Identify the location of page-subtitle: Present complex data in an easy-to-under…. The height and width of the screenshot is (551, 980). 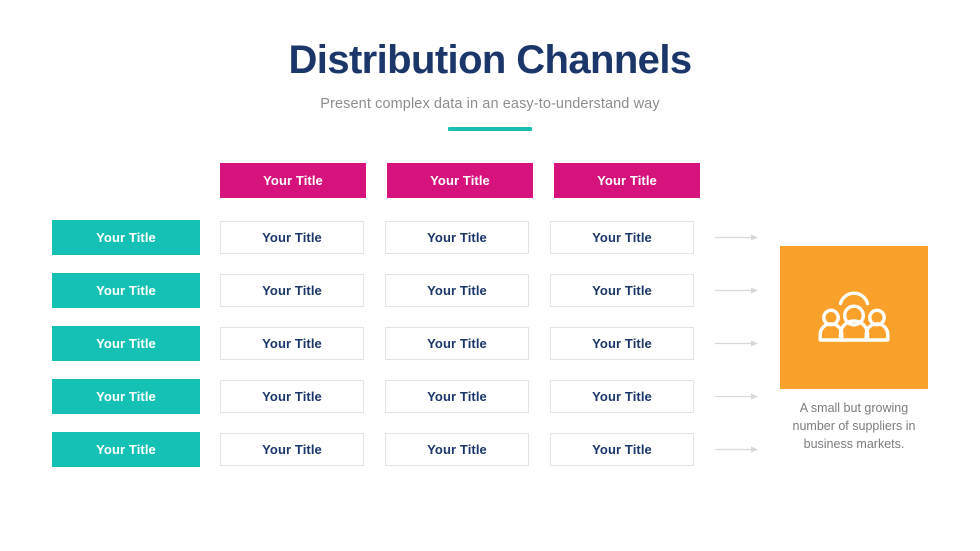
(490, 103).